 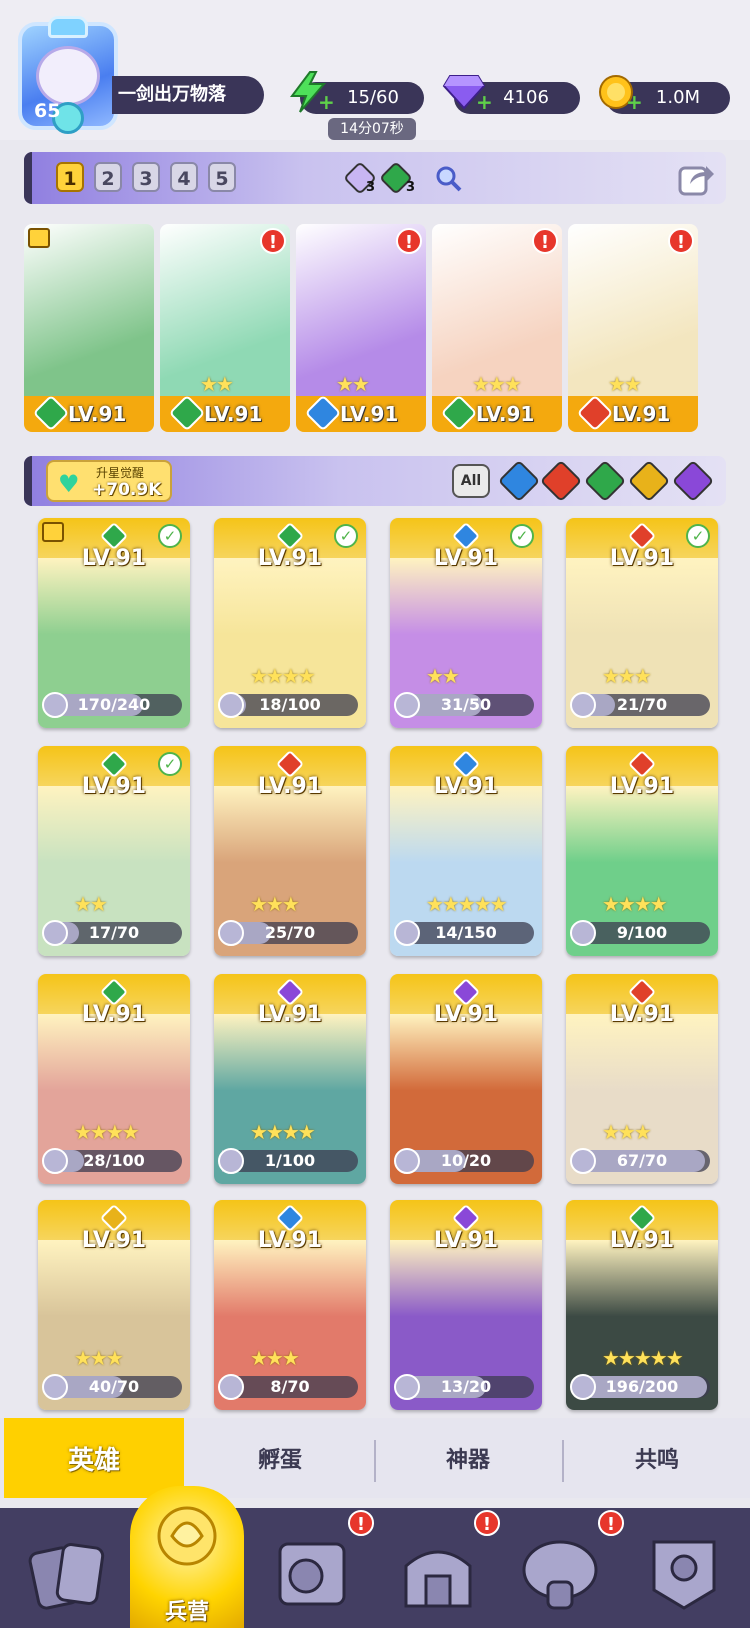 I want to click on top-bar: 65 一剑出万物落 15/60 + 14分07秒 4106 + 1.0M +, so click(x=375, y=70).